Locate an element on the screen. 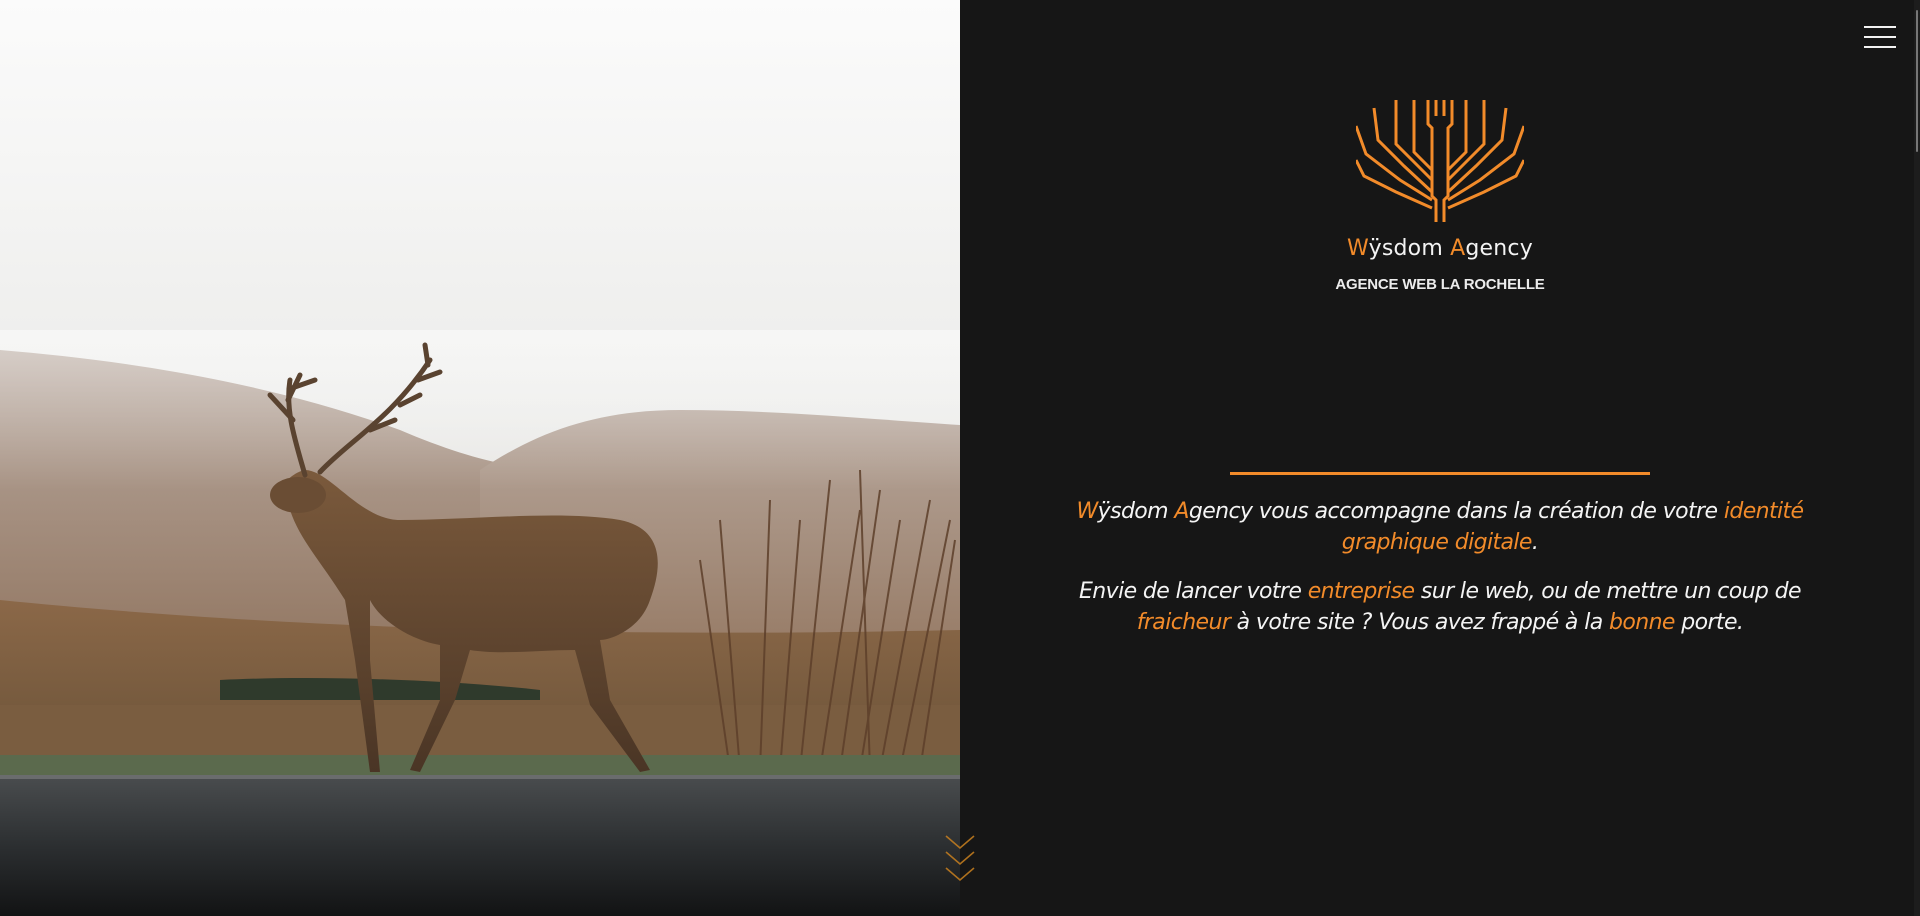 The height and width of the screenshot is (916, 1920). text-segment: Envie de lancer votre is located at coordinates (1193, 591).